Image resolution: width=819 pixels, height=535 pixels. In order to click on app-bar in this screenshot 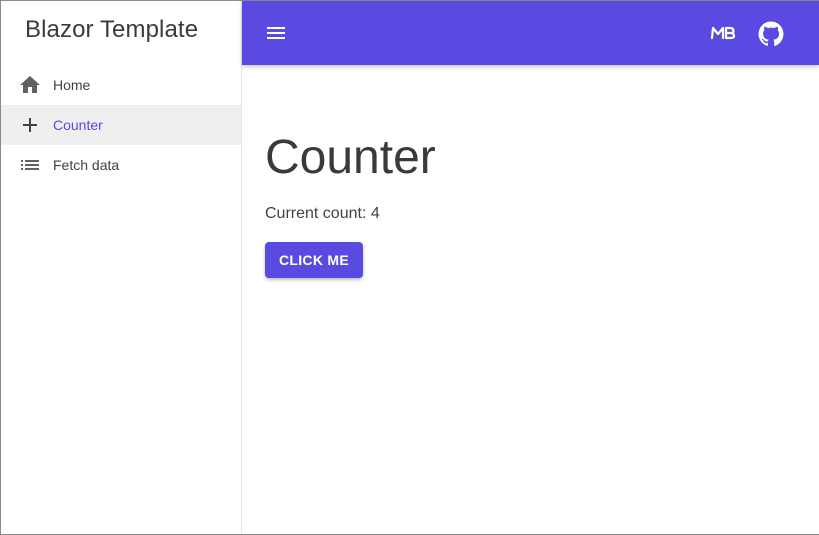, I will do `click(530, 33)`.